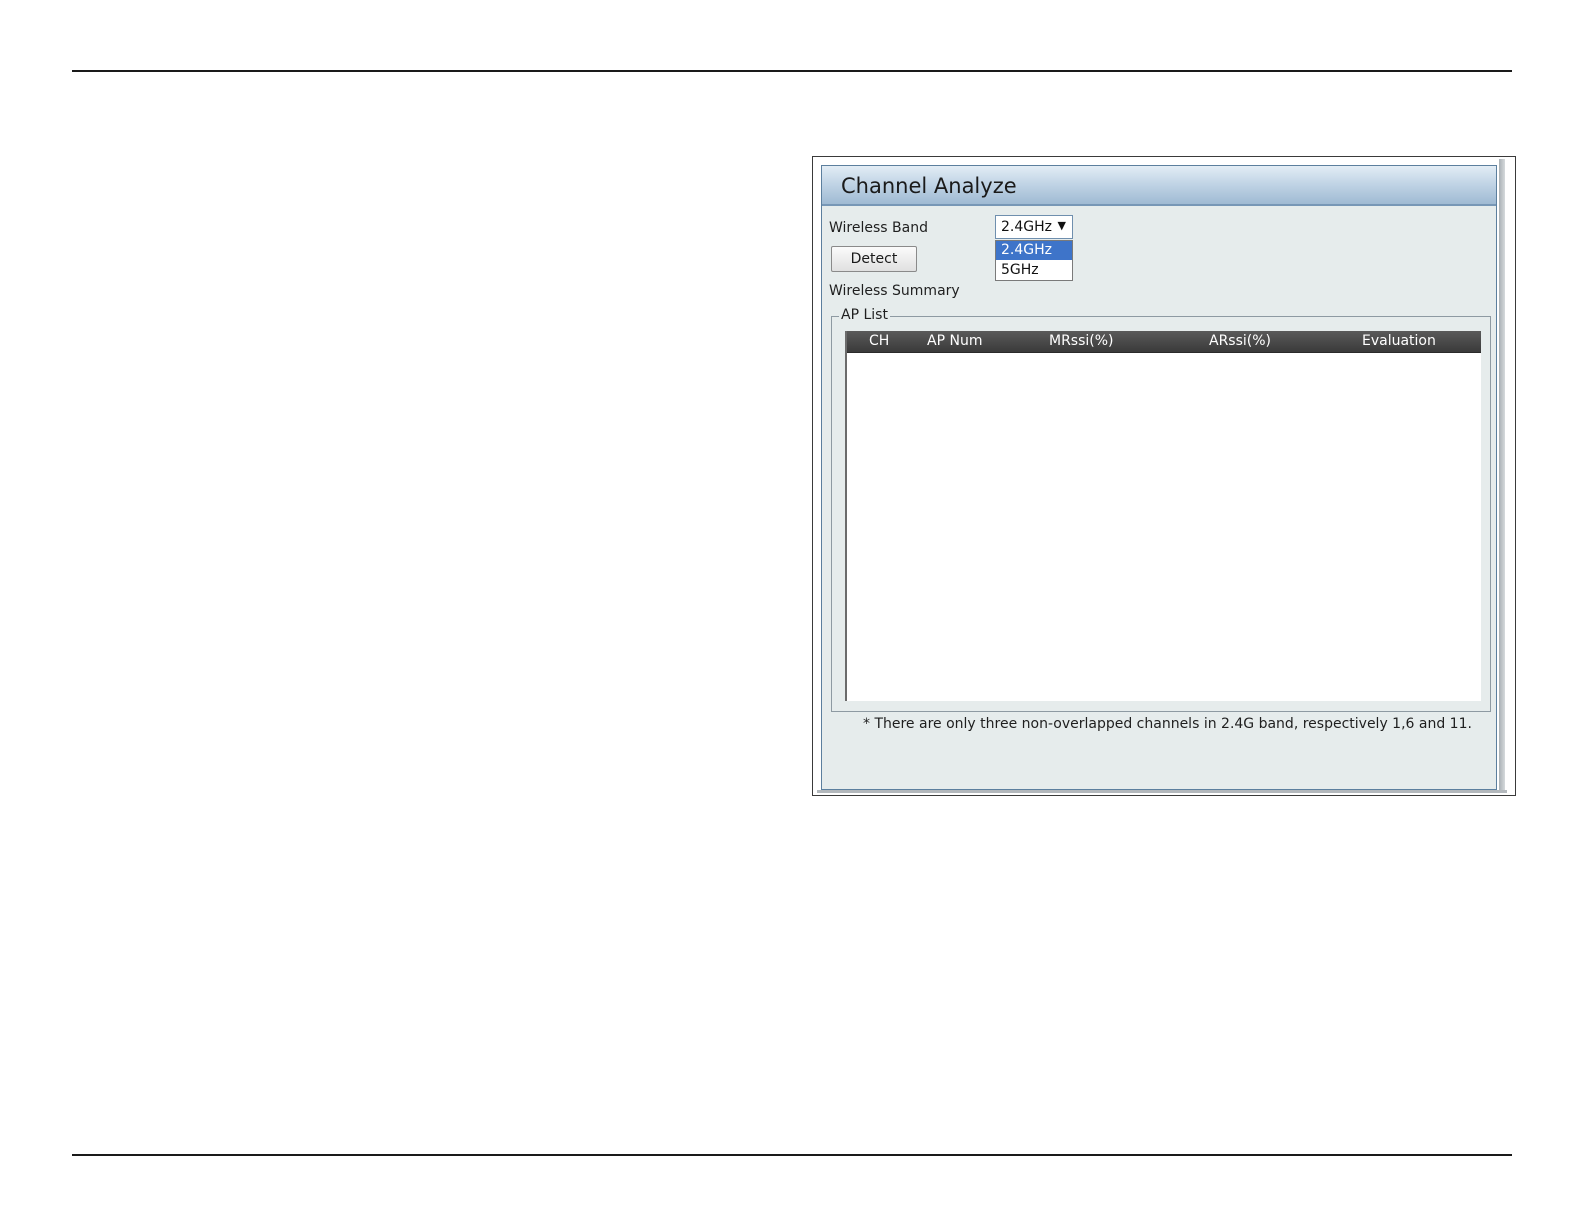 This screenshot has height=1224, width=1584. I want to click on wireless-band-select: 2.4GHz ▼, so click(1034, 227).